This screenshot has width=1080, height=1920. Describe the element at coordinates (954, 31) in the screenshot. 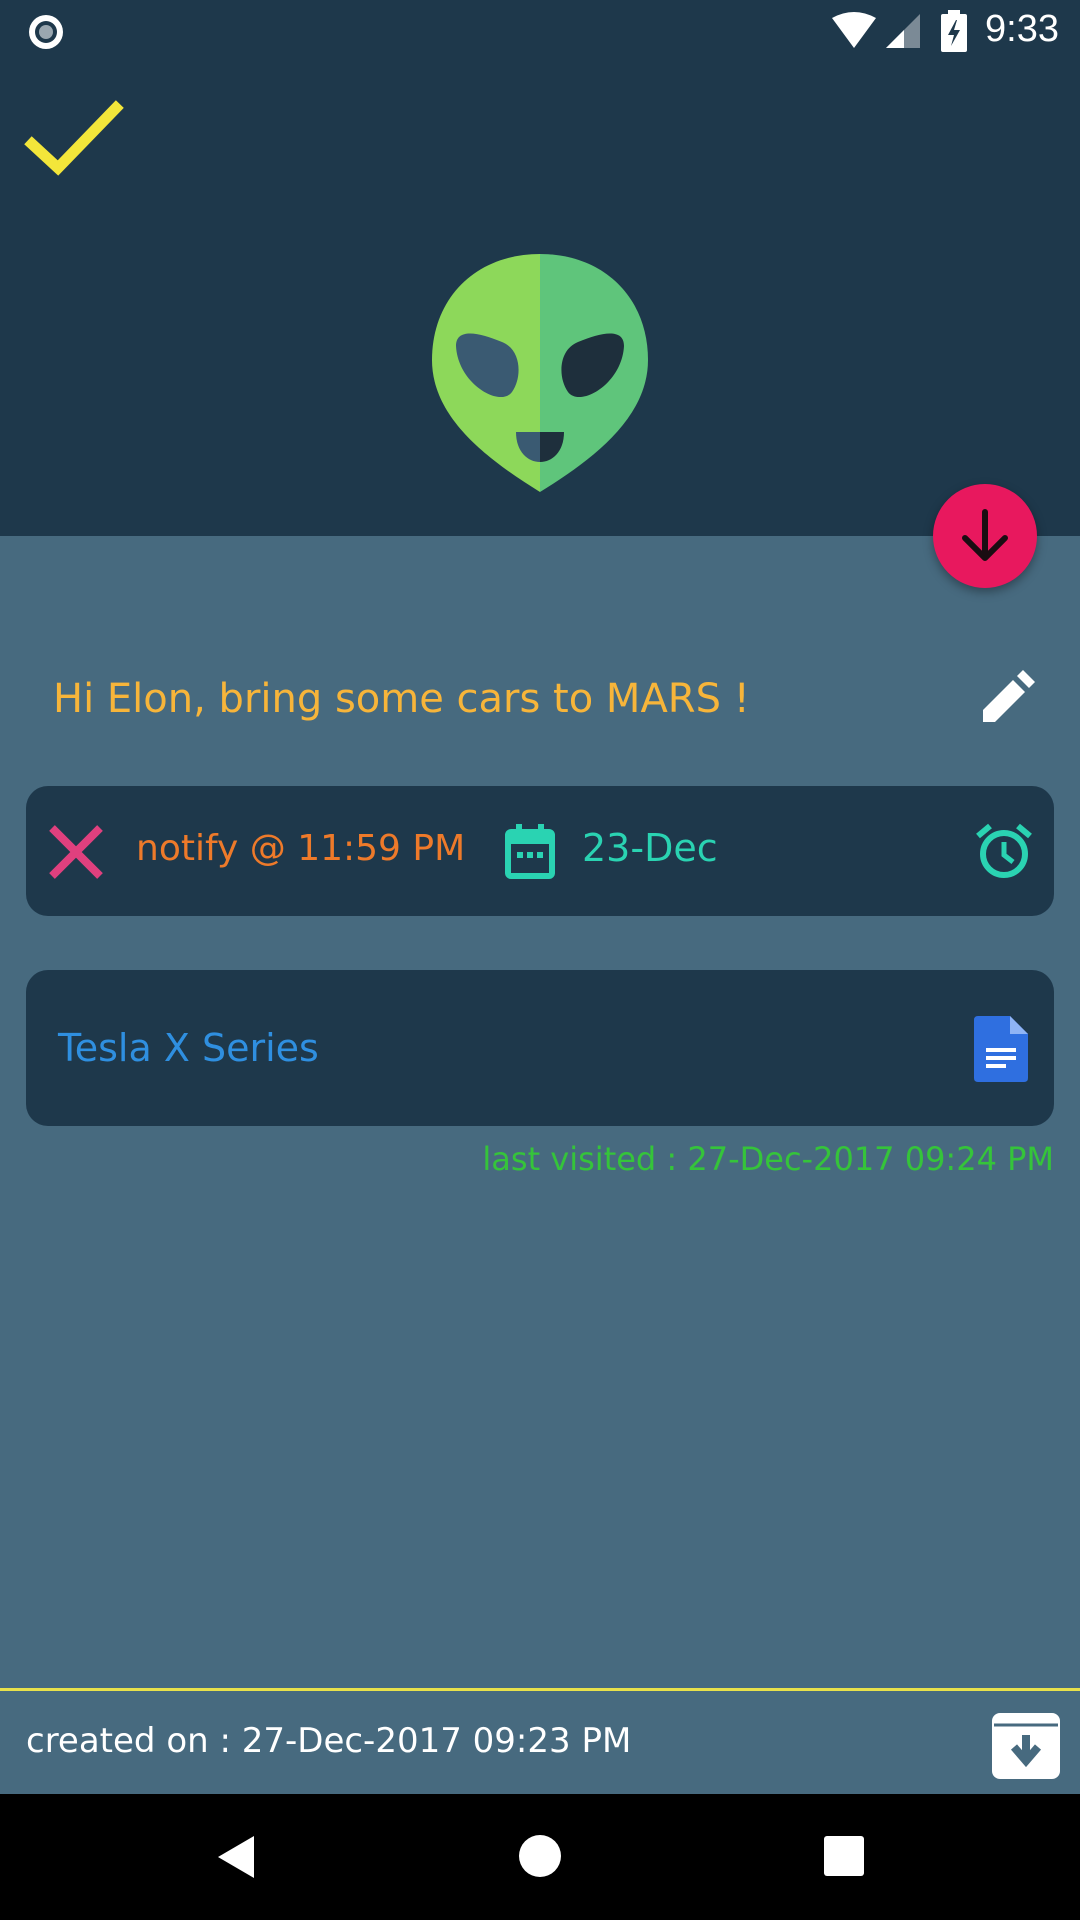

I see `battery-charging-icon` at that location.